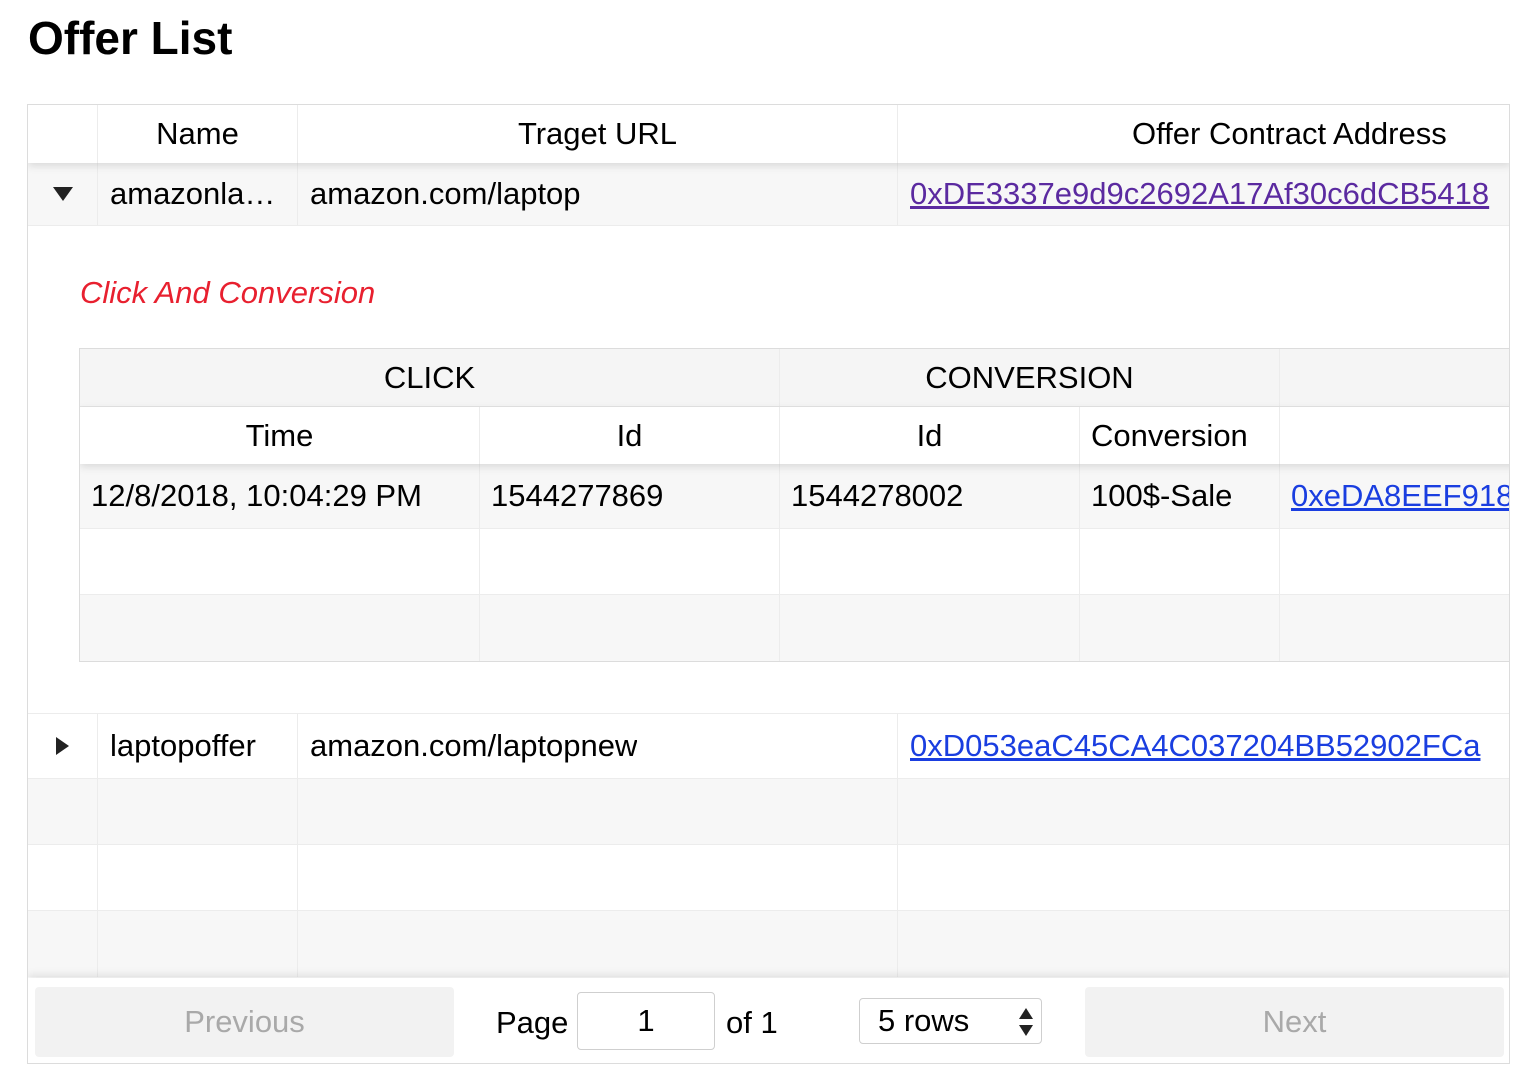  I want to click on rows-per-page-value: 5 rows, so click(924, 1020).